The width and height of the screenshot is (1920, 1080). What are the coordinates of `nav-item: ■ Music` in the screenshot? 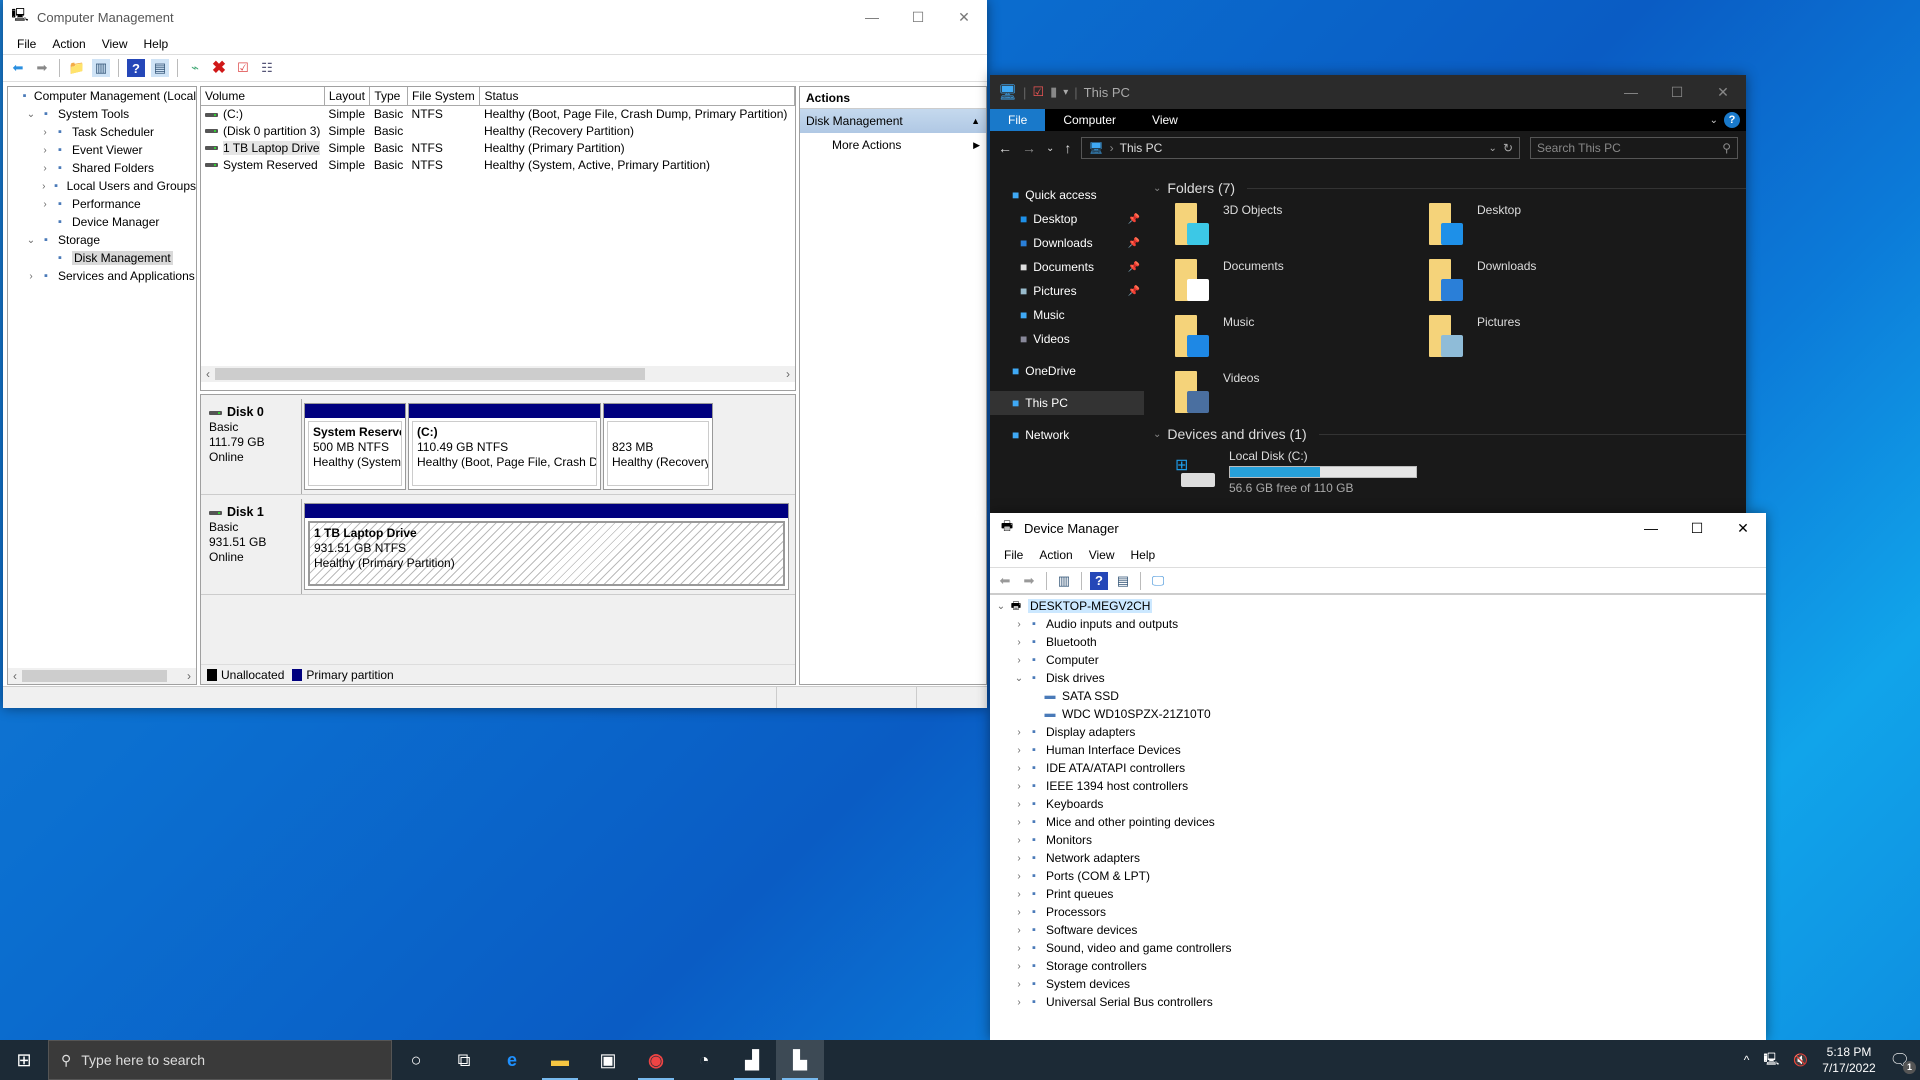 It's located at (1067, 315).